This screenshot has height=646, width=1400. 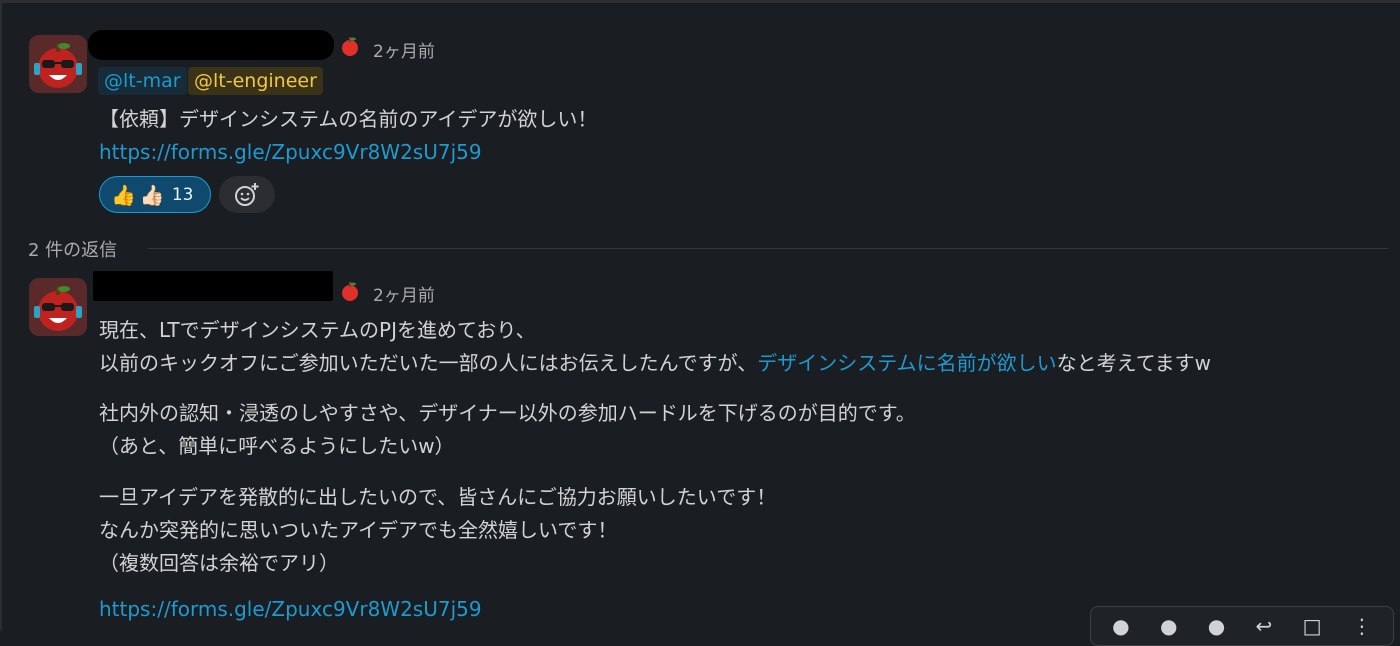 What do you see at coordinates (1362, 626) in the screenshot?
I see `more-icon: ⋮` at bounding box center [1362, 626].